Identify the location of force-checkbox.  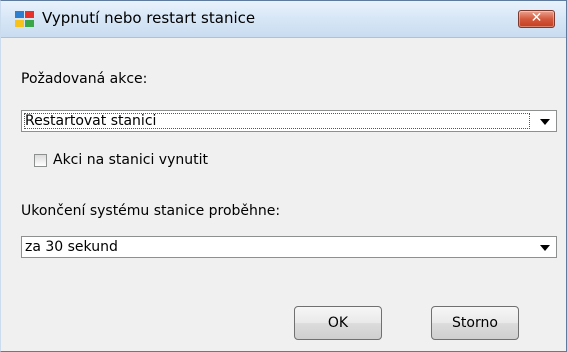
(40, 160).